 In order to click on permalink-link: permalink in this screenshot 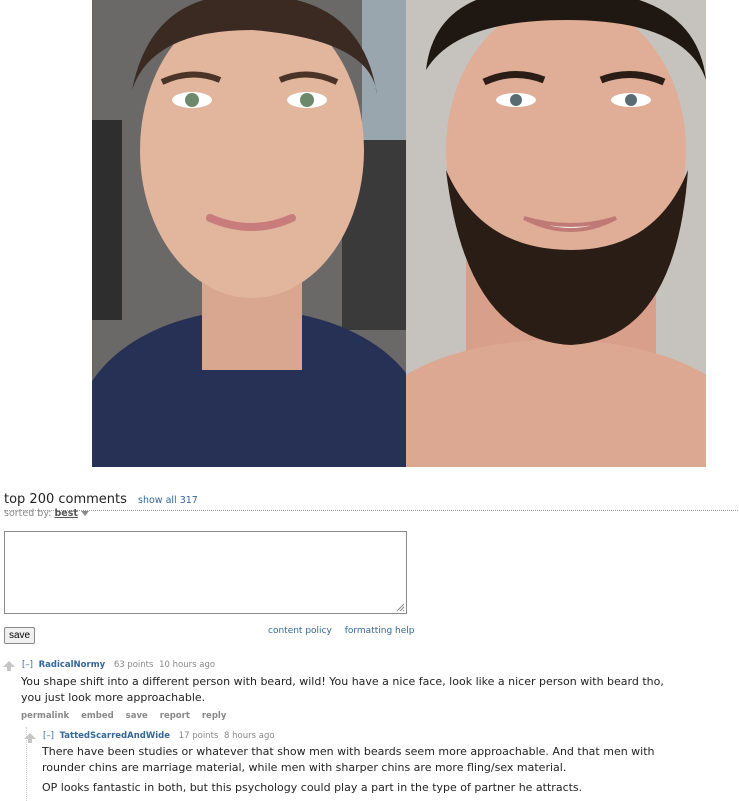, I will do `click(45, 716)`.